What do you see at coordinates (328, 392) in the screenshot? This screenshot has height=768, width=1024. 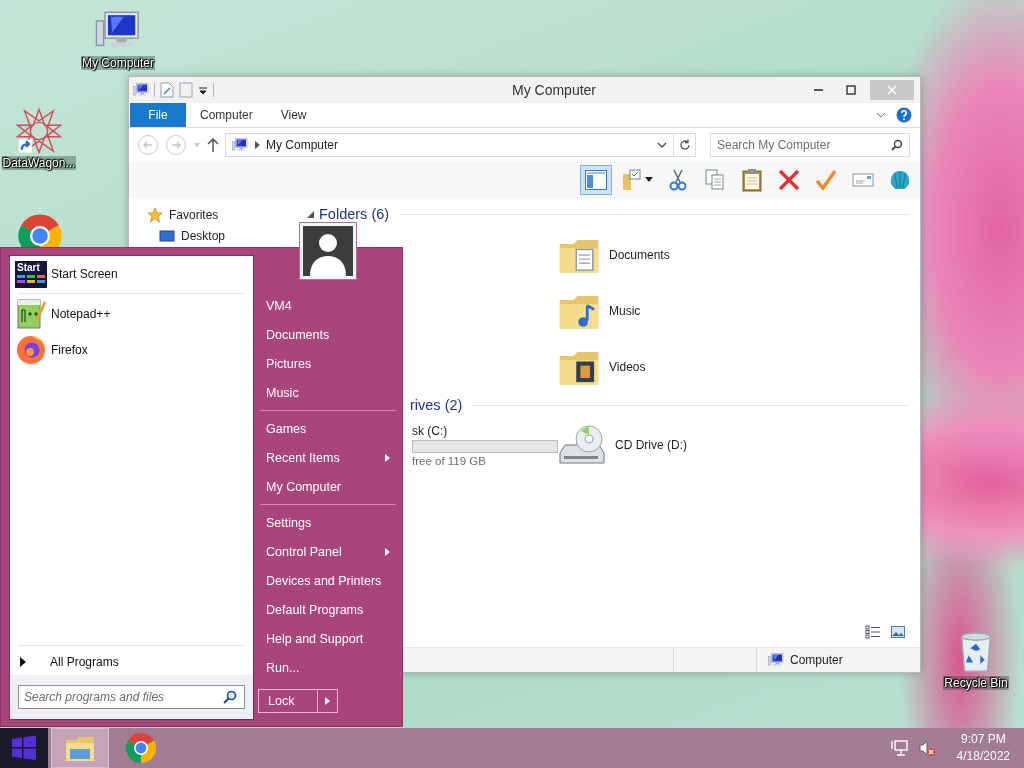 I see `menu-item: Music` at bounding box center [328, 392].